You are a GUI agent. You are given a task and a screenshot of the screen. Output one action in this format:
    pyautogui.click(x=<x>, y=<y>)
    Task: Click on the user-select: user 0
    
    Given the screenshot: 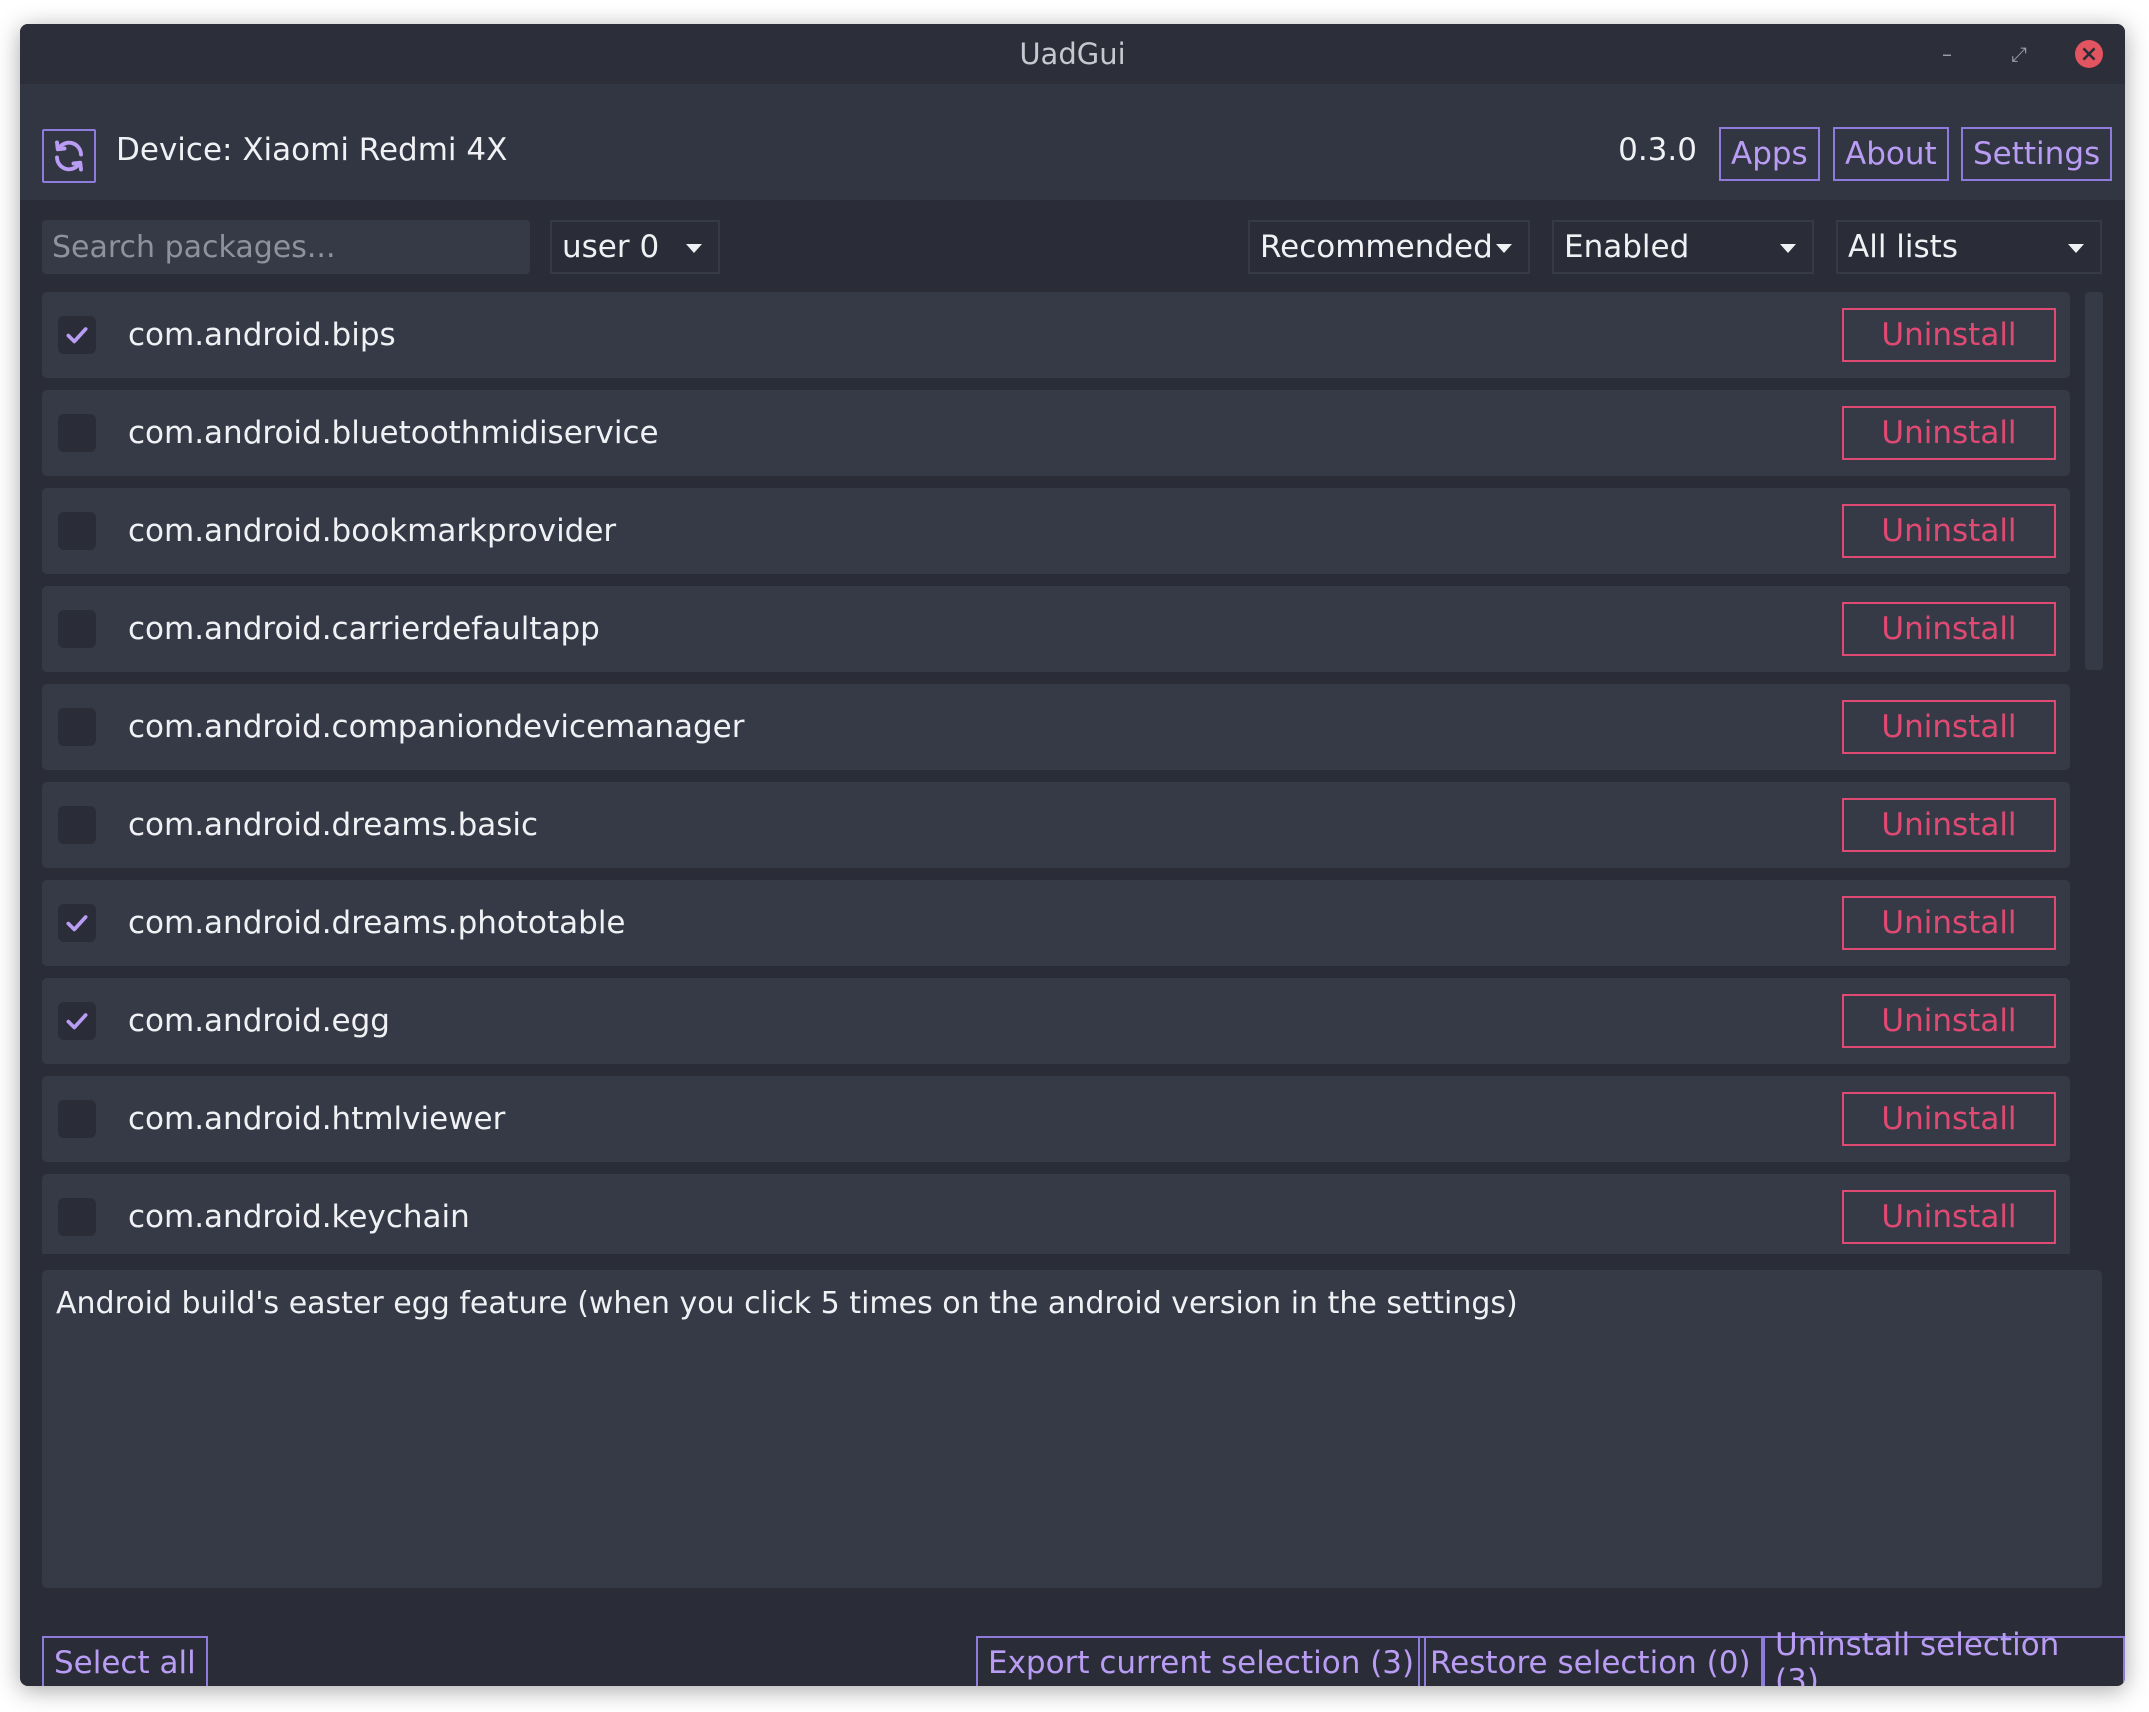 What is the action you would take?
    pyautogui.click(x=635, y=247)
    